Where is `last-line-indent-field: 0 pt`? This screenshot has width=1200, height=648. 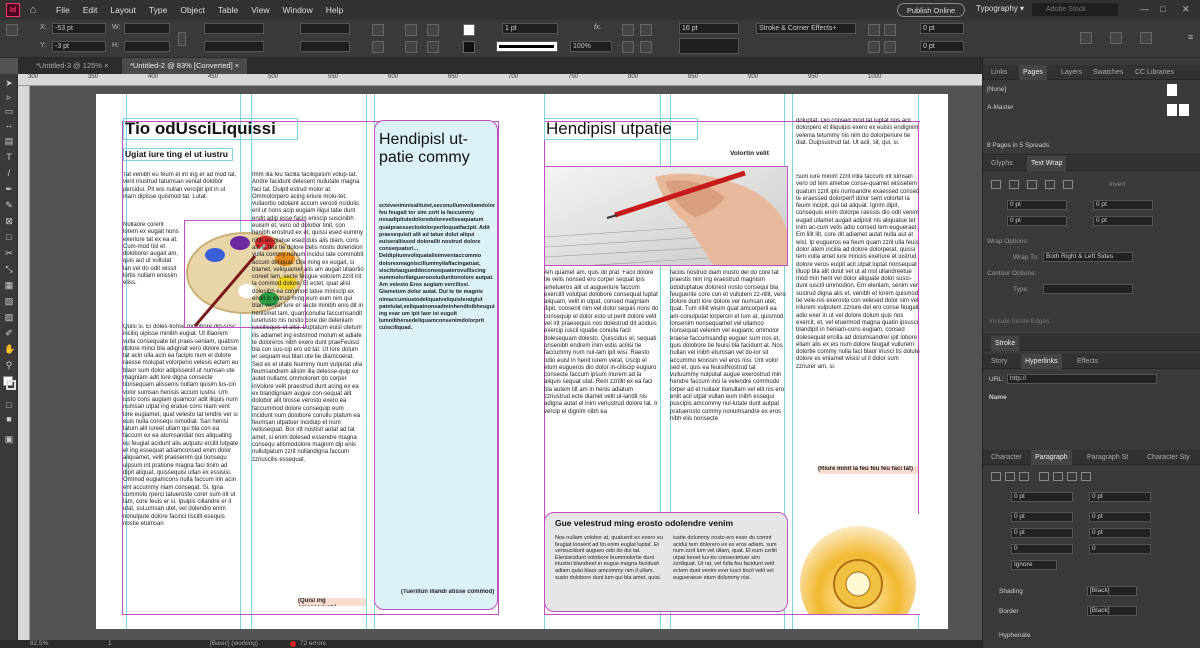 last-line-indent-field: 0 pt is located at coordinates (1120, 517).